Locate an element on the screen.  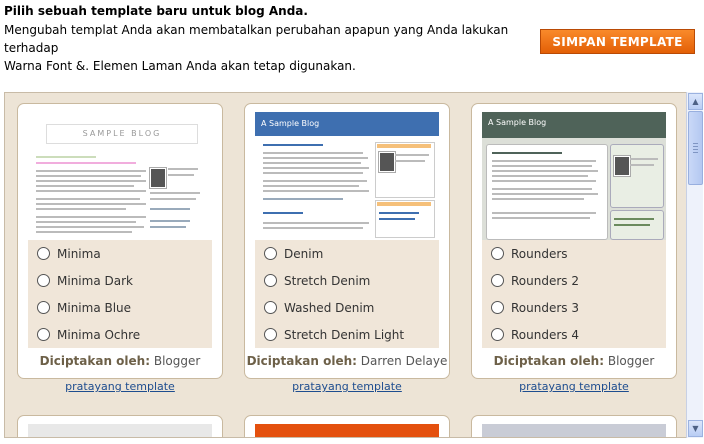
option-minima: Minima is located at coordinates (120, 253).